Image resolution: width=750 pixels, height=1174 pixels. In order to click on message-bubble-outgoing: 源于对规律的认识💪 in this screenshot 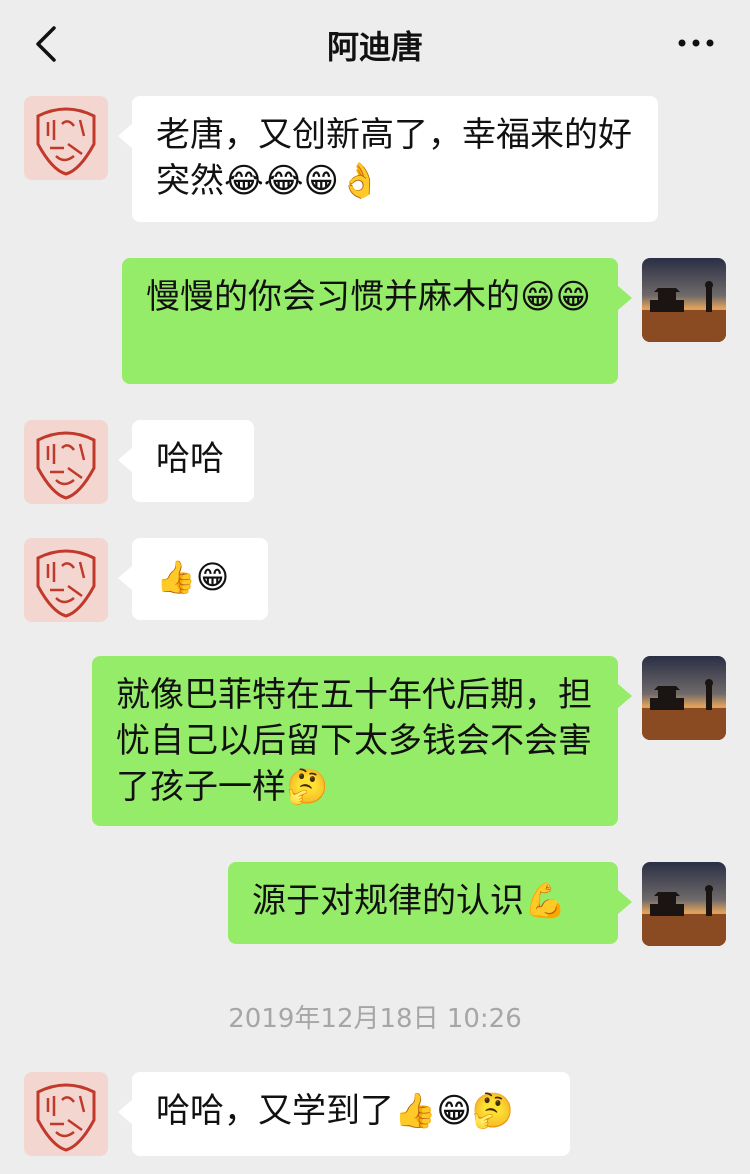, I will do `click(430, 903)`.